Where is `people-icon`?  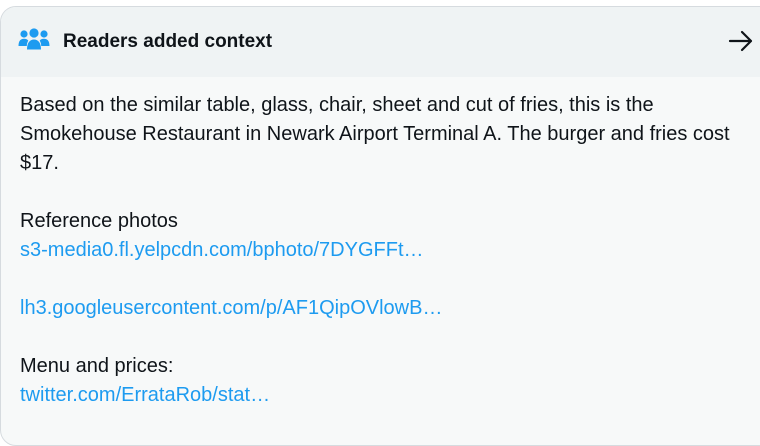
people-icon is located at coordinates (34, 39).